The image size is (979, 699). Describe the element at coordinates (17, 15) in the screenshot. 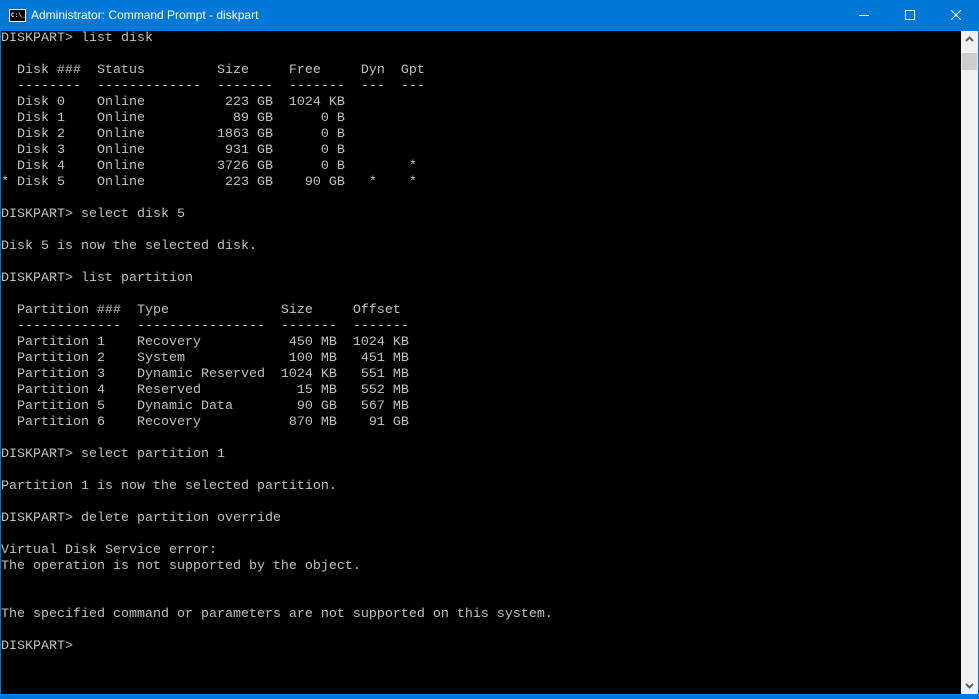

I see `command-prompt-icon: C:\_` at that location.